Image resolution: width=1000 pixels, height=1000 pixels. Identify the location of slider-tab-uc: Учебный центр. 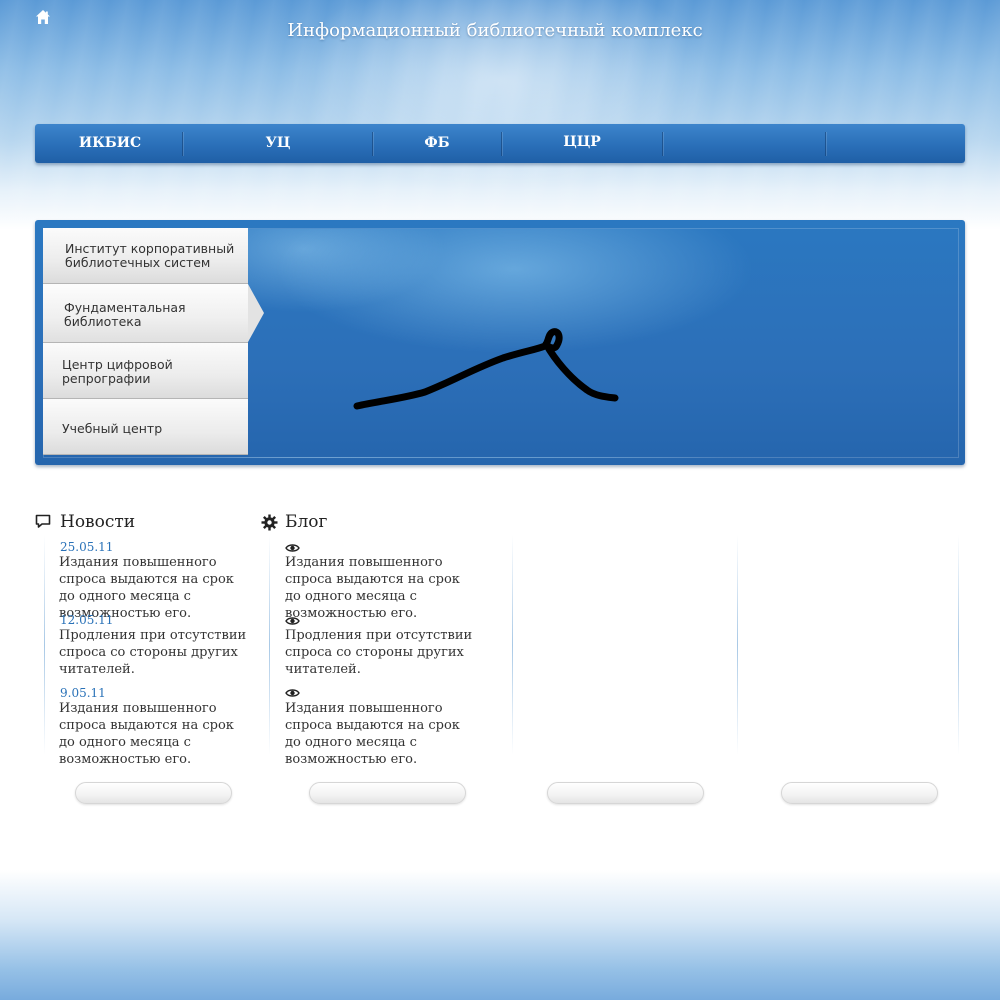
(145, 427).